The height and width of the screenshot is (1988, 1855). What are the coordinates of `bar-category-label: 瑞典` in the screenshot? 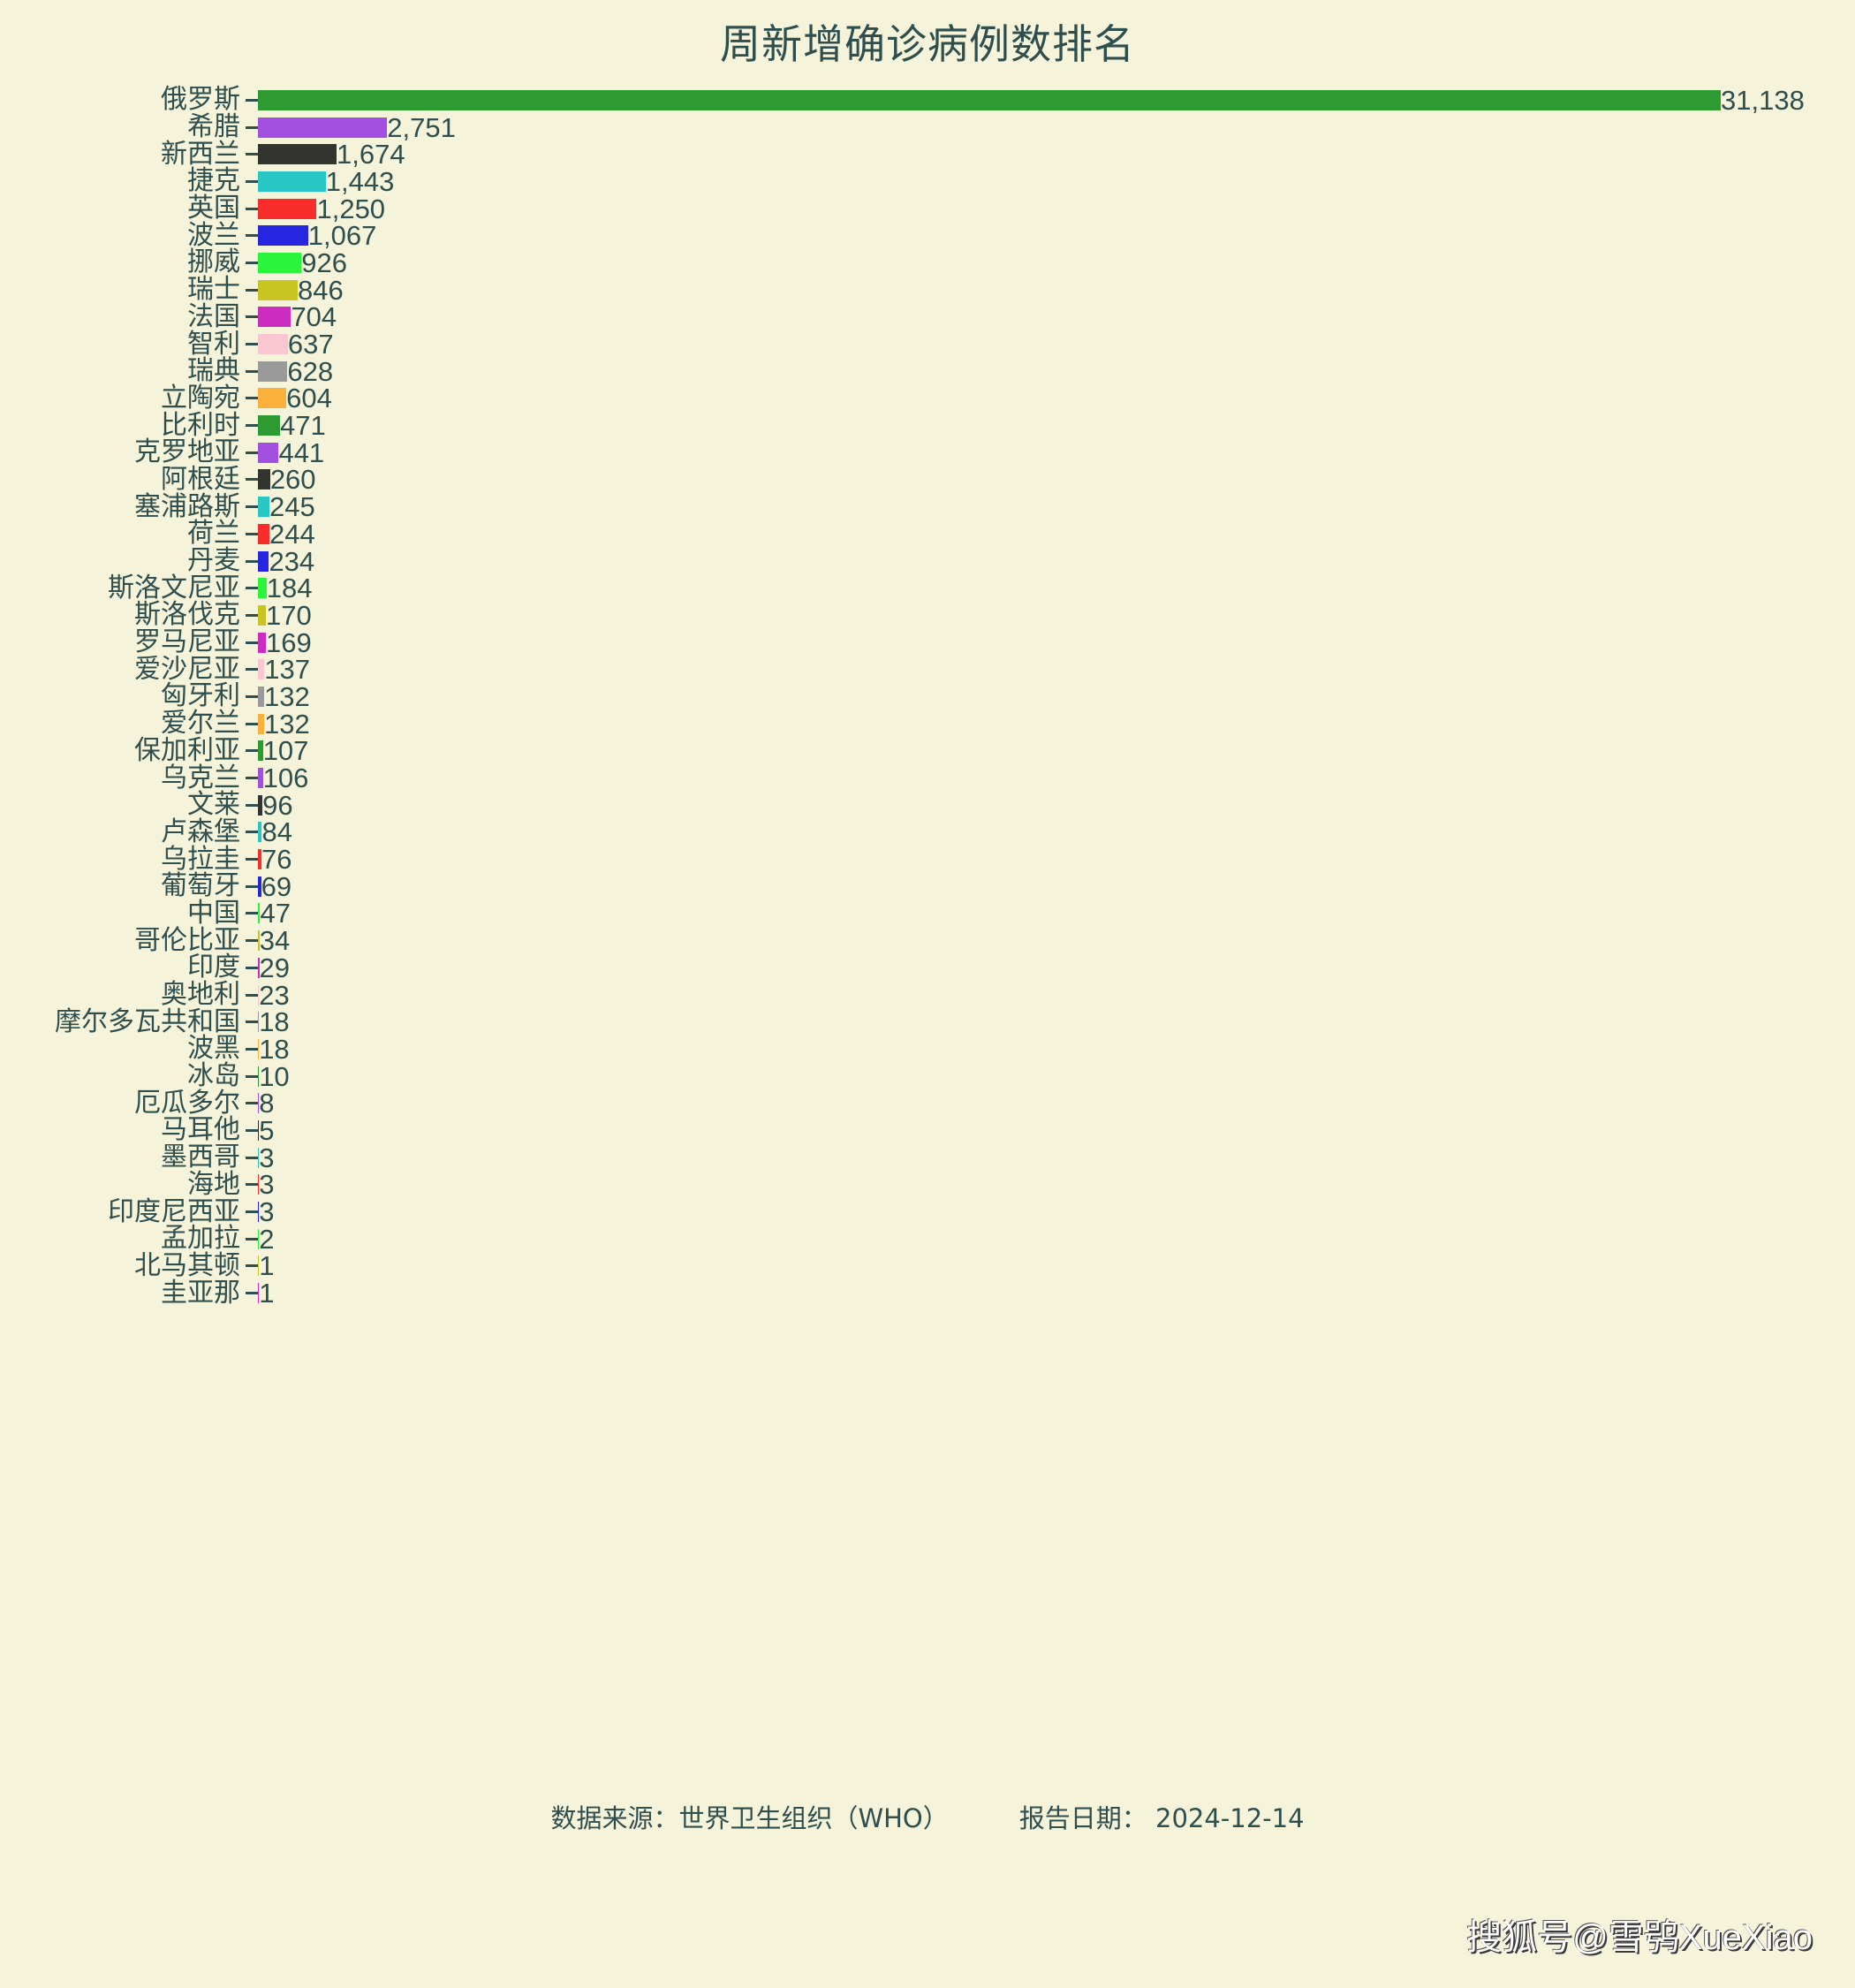 It's located at (213, 371).